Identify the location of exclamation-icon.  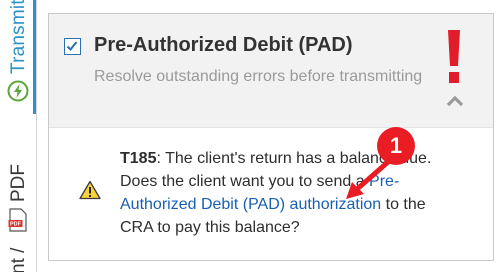
(454, 57).